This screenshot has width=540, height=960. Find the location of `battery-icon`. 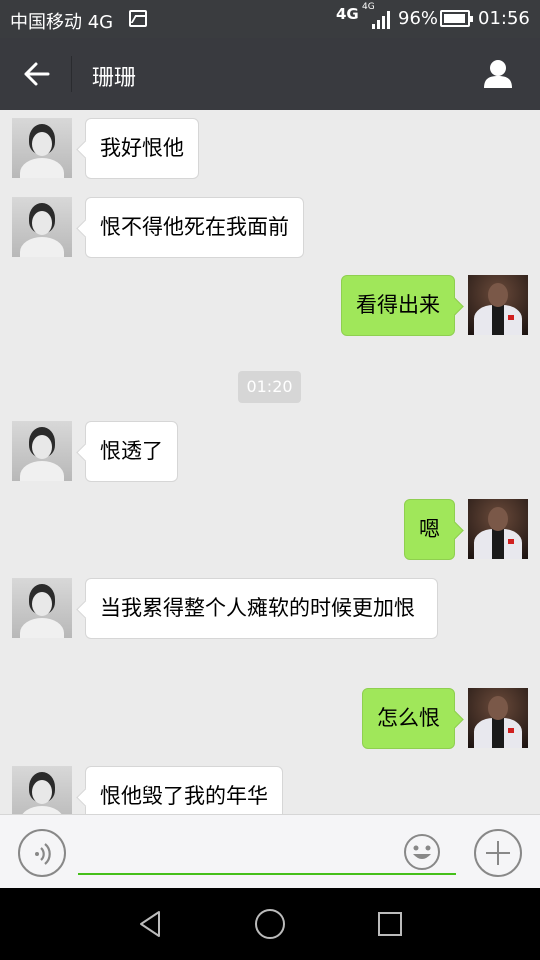

battery-icon is located at coordinates (456, 18).